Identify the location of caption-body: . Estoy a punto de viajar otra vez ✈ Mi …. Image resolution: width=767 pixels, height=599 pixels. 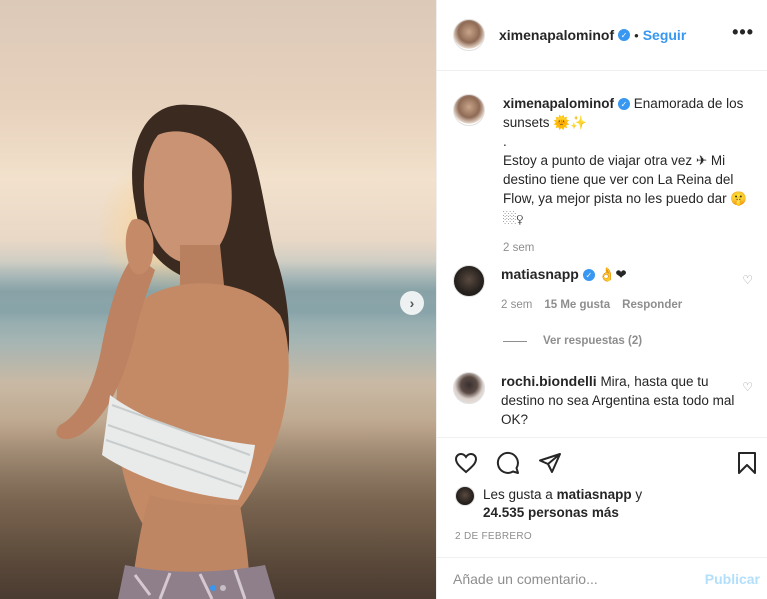
(625, 179).